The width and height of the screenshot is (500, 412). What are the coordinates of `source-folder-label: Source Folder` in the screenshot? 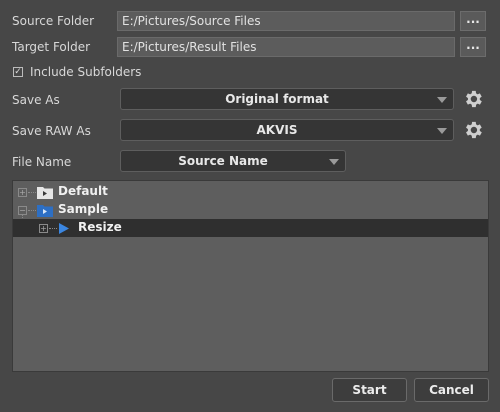 It's located at (53, 21).